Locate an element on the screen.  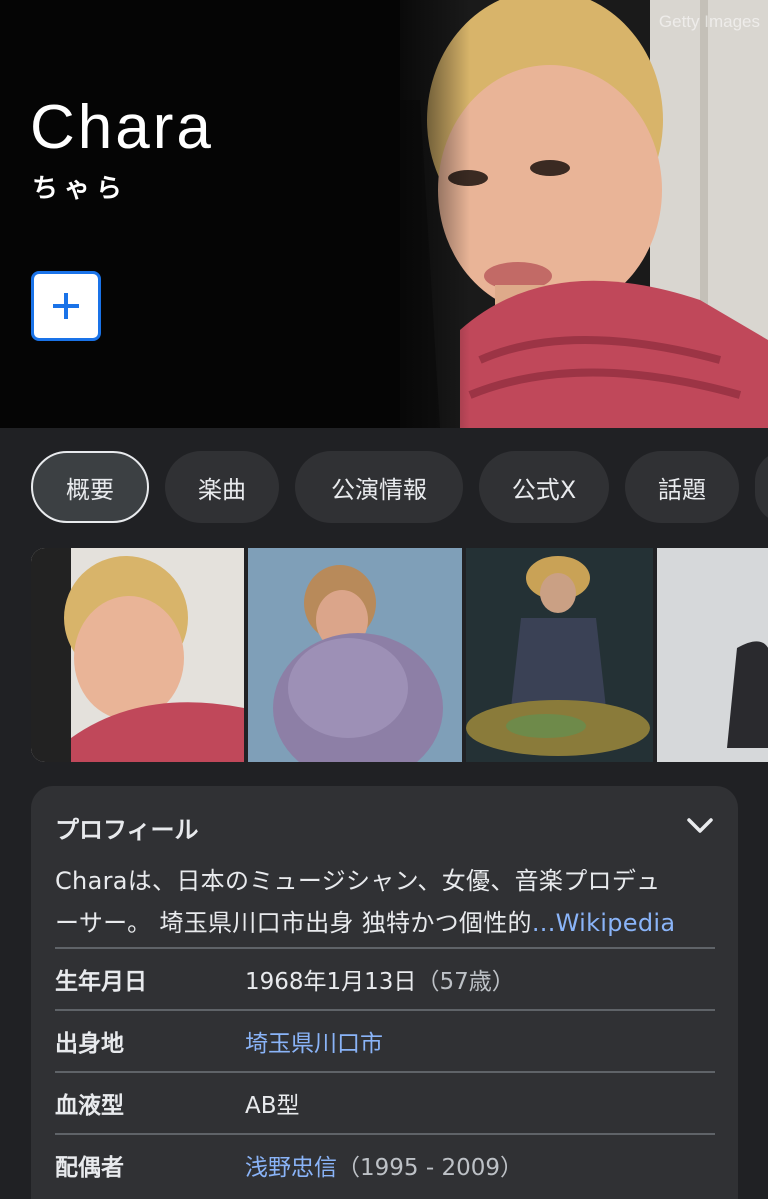
blood-type-value: AB型 is located at coordinates (272, 1106).